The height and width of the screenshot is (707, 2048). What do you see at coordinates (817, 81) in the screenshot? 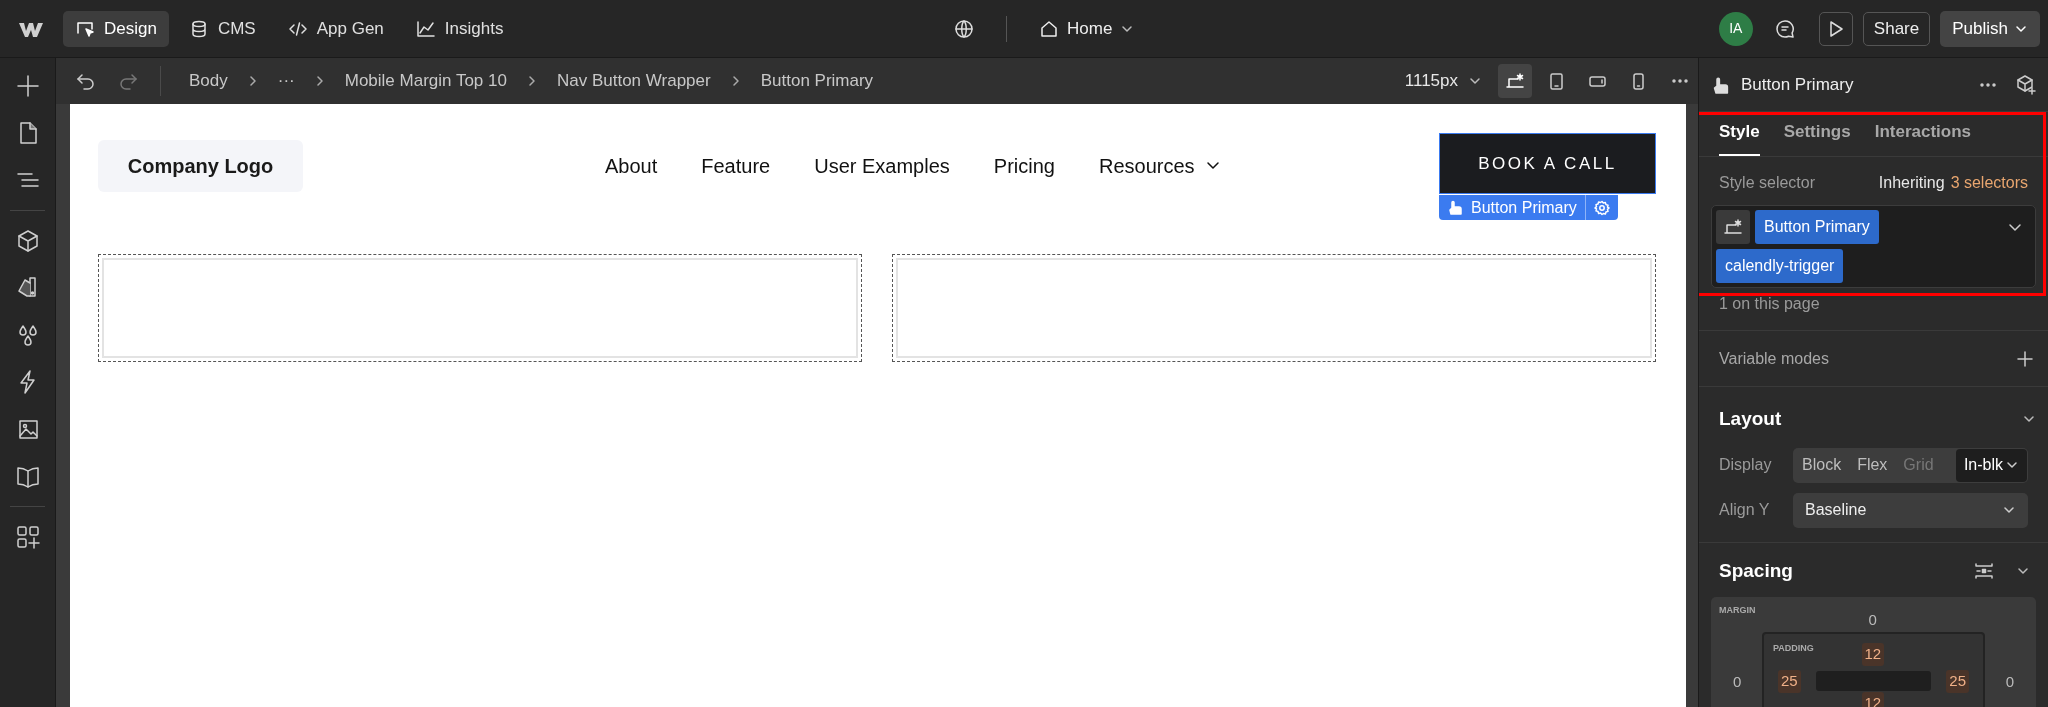
I see `breadcrumb-item: Button Primary` at bounding box center [817, 81].